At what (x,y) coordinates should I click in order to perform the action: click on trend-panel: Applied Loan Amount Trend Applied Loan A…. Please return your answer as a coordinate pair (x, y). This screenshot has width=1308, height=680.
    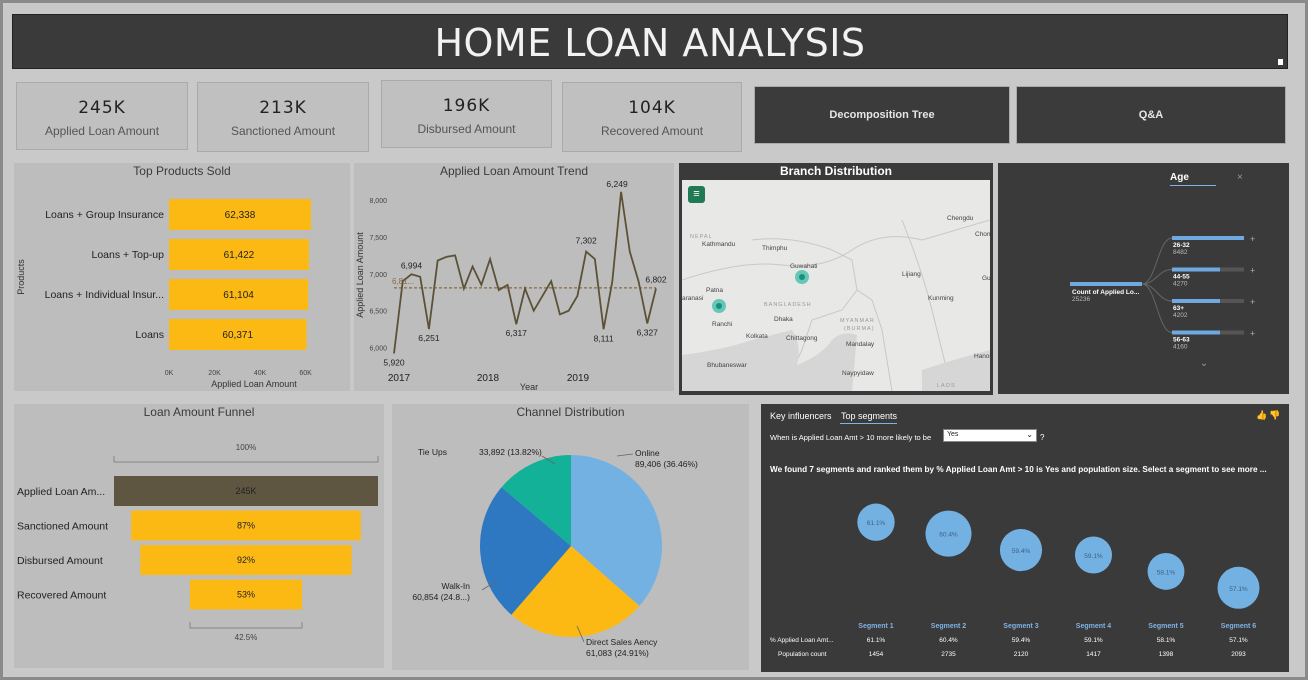
    Looking at the image, I should click on (514, 277).